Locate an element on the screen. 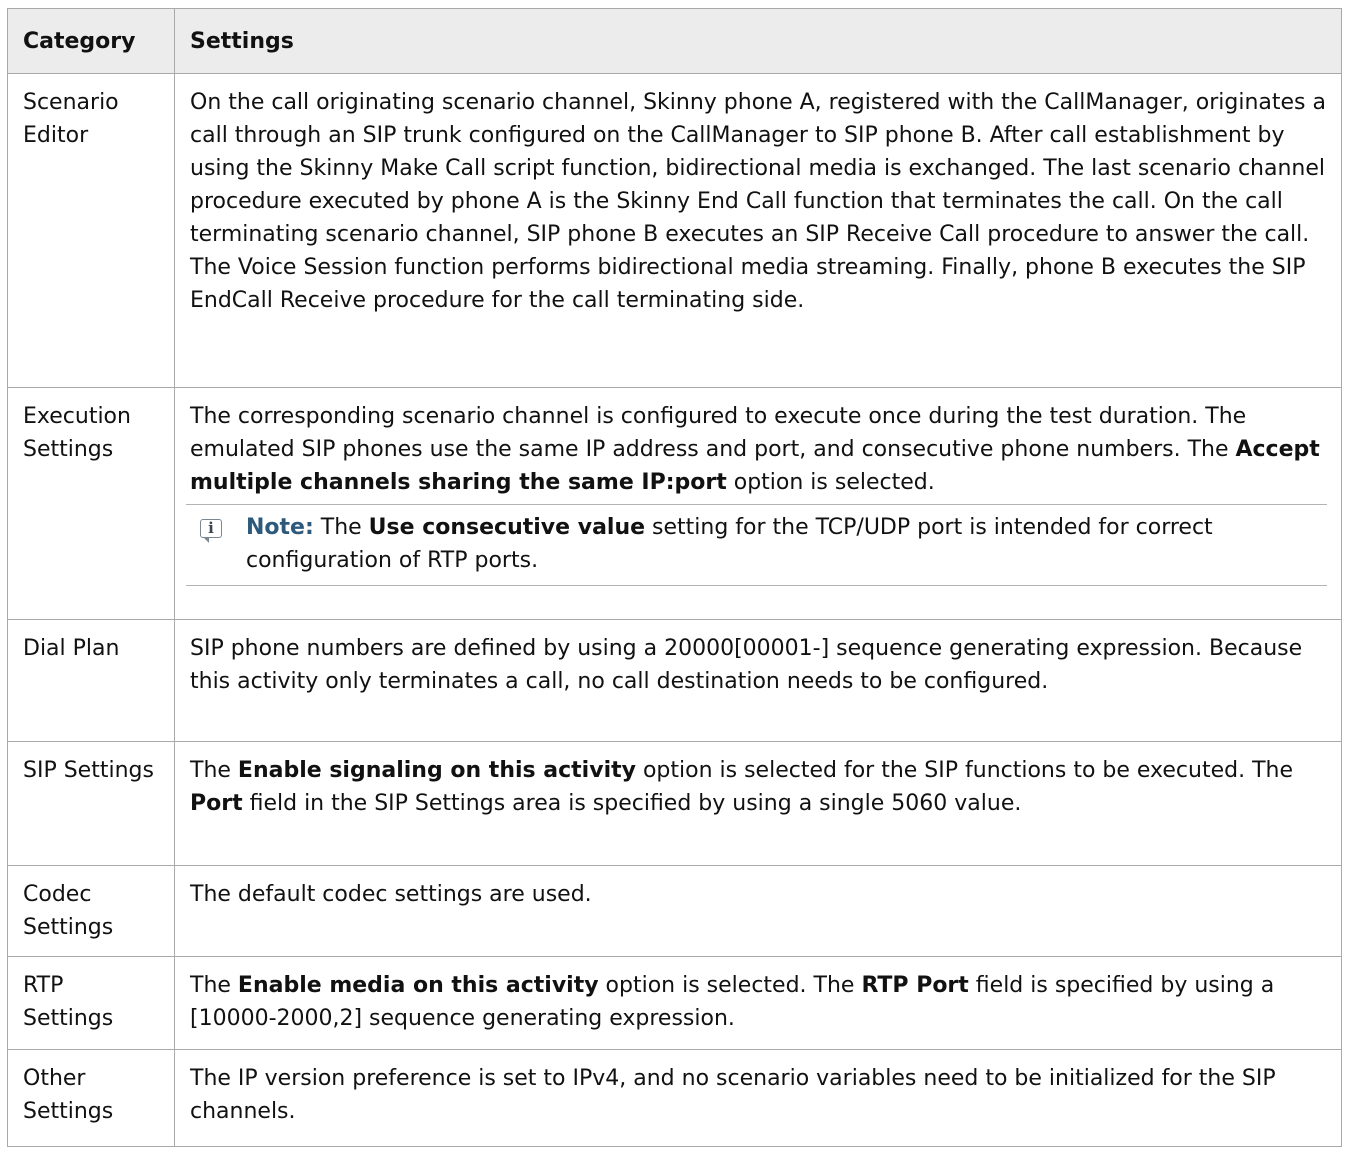  info-note-icon: i is located at coordinates (211, 531).